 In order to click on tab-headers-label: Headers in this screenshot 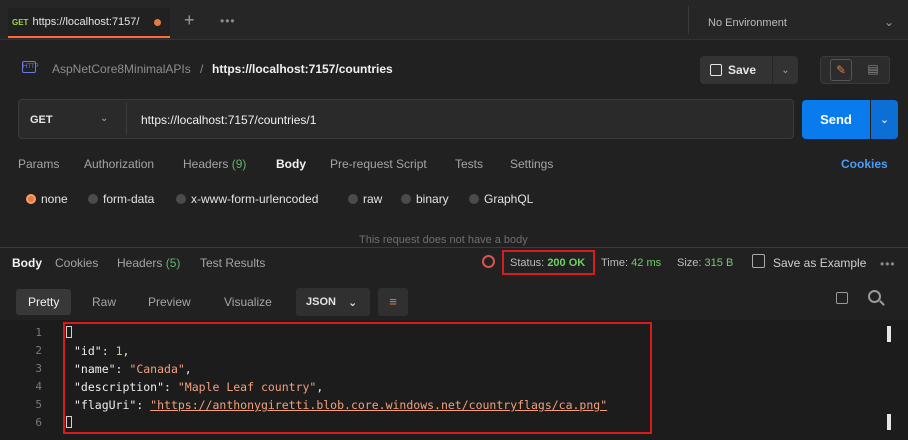, I will do `click(206, 164)`.